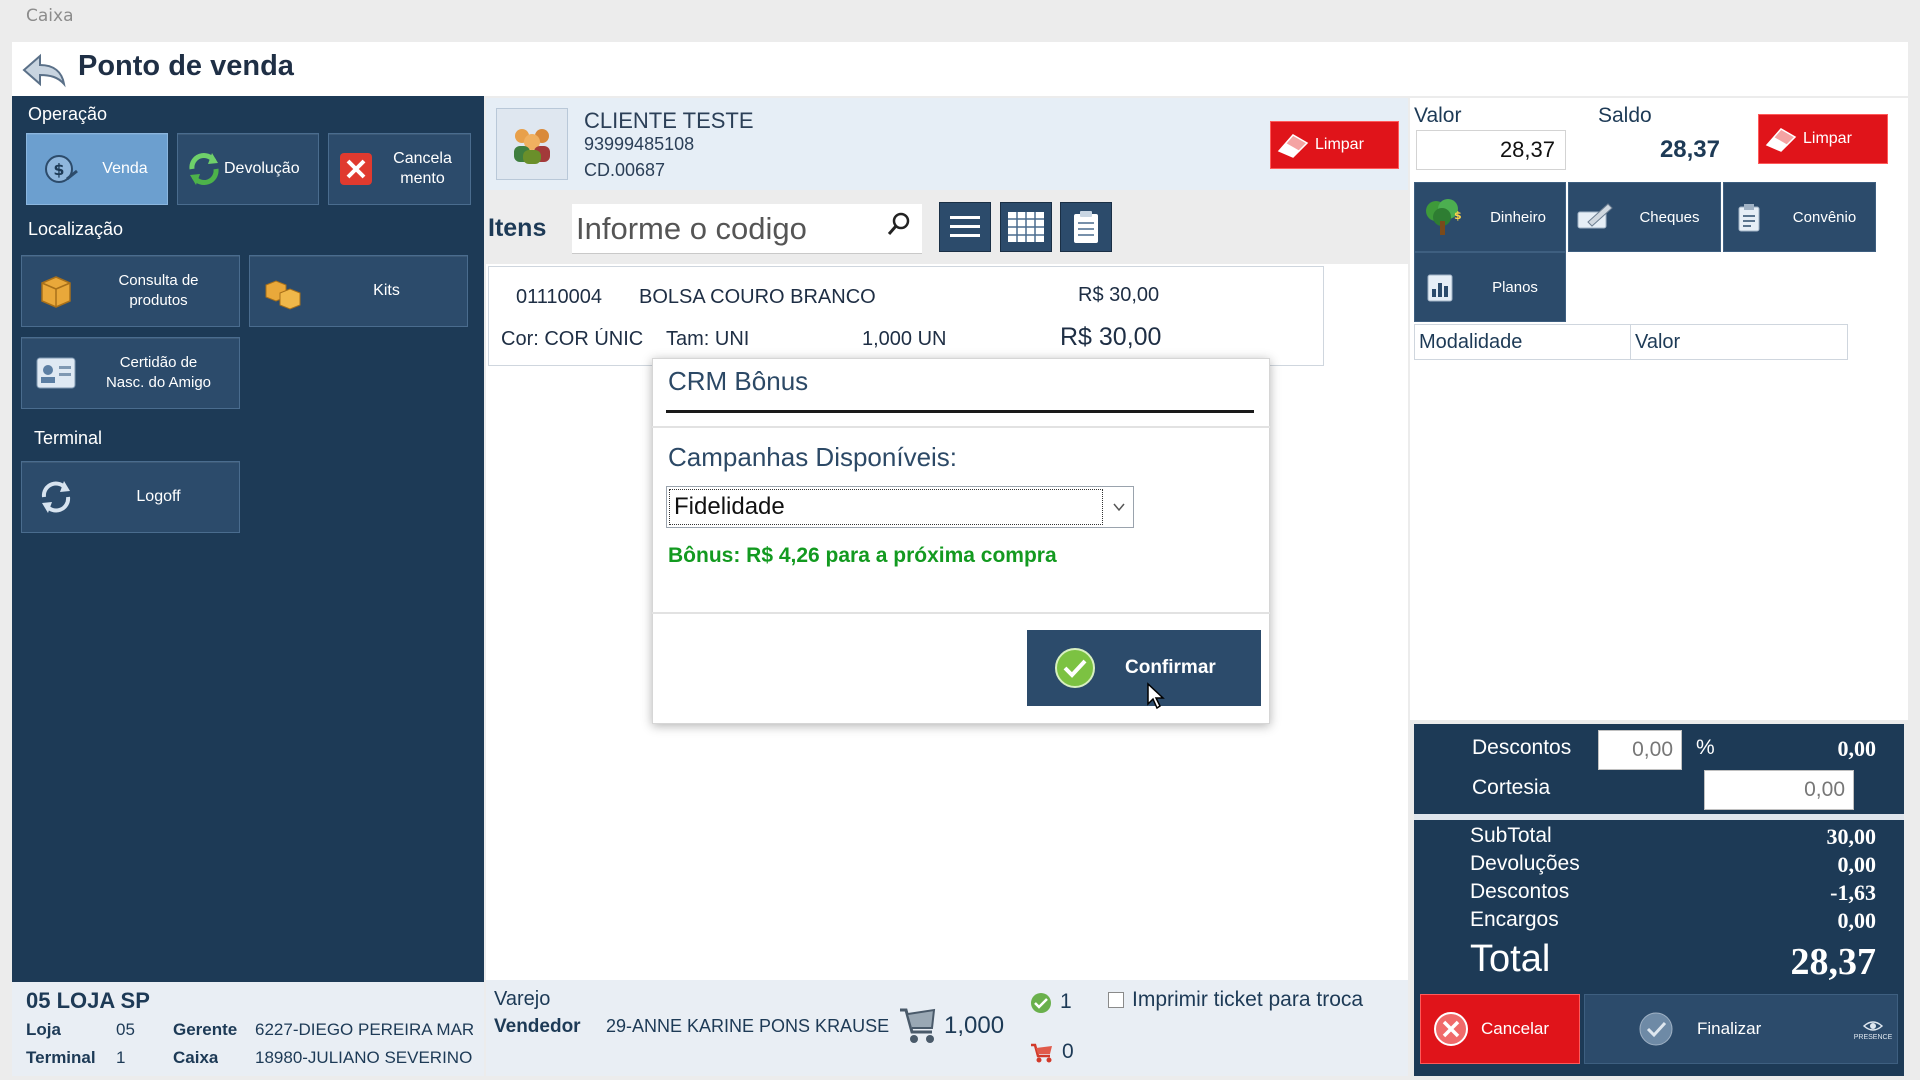  What do you see at coordinates (572, 339) in the screenshot?
I see `item-color: Cor: COR ÚNIC` at bounding box center [572, 339].